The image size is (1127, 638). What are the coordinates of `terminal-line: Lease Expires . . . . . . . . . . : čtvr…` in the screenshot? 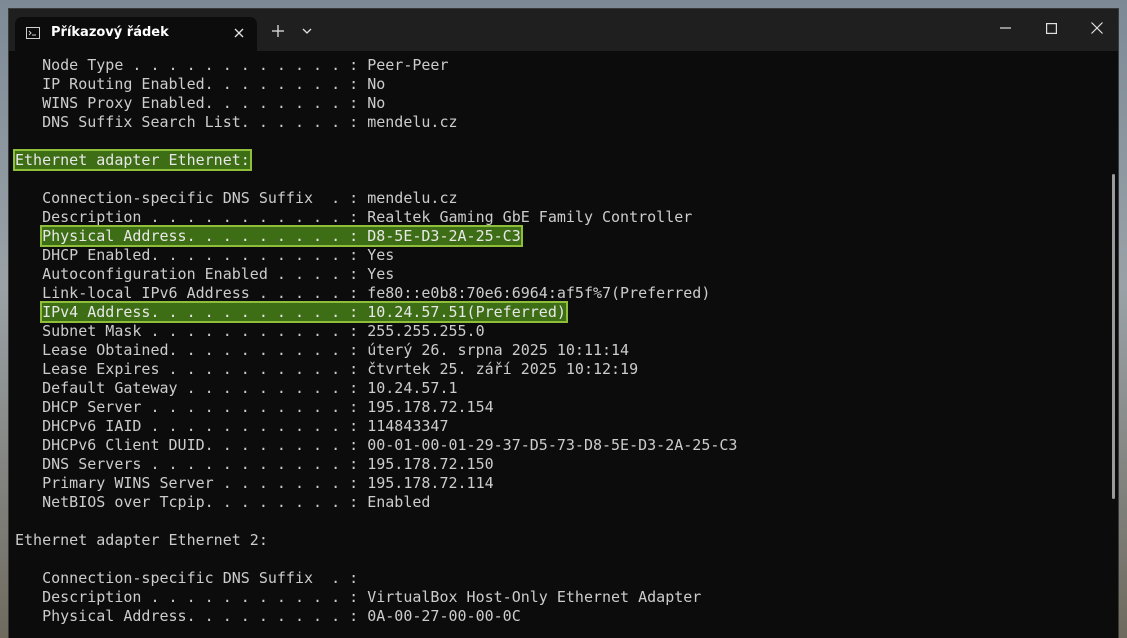 It's located at (327, 369).